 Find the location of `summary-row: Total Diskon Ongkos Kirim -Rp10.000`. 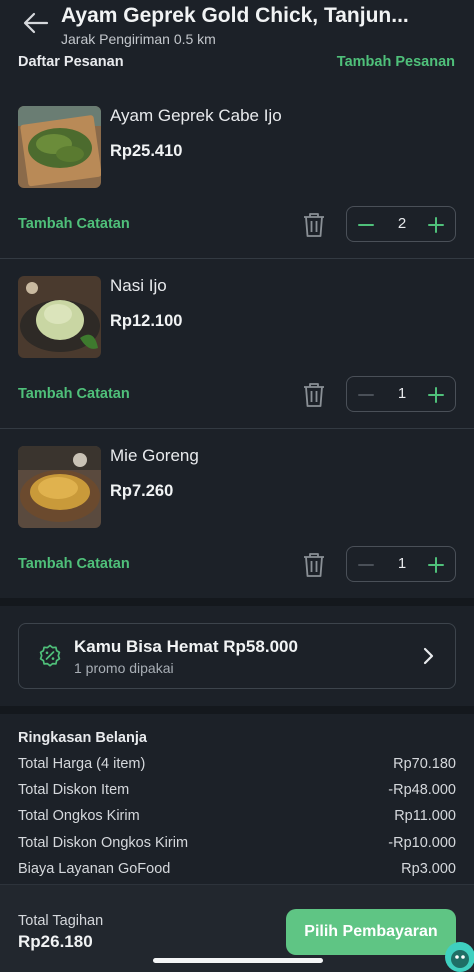

summary-row: Total Diskon Ongkos Kirim -Rp10.000 is located at coordinates (237, 845).